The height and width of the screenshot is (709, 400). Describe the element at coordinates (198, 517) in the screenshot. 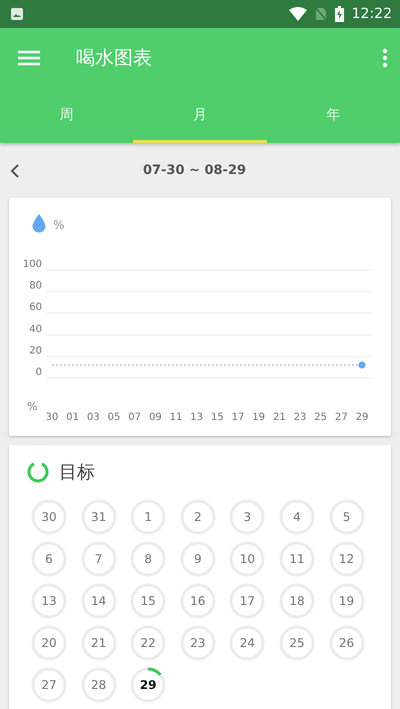

I see `day-ring: 2` at that location.